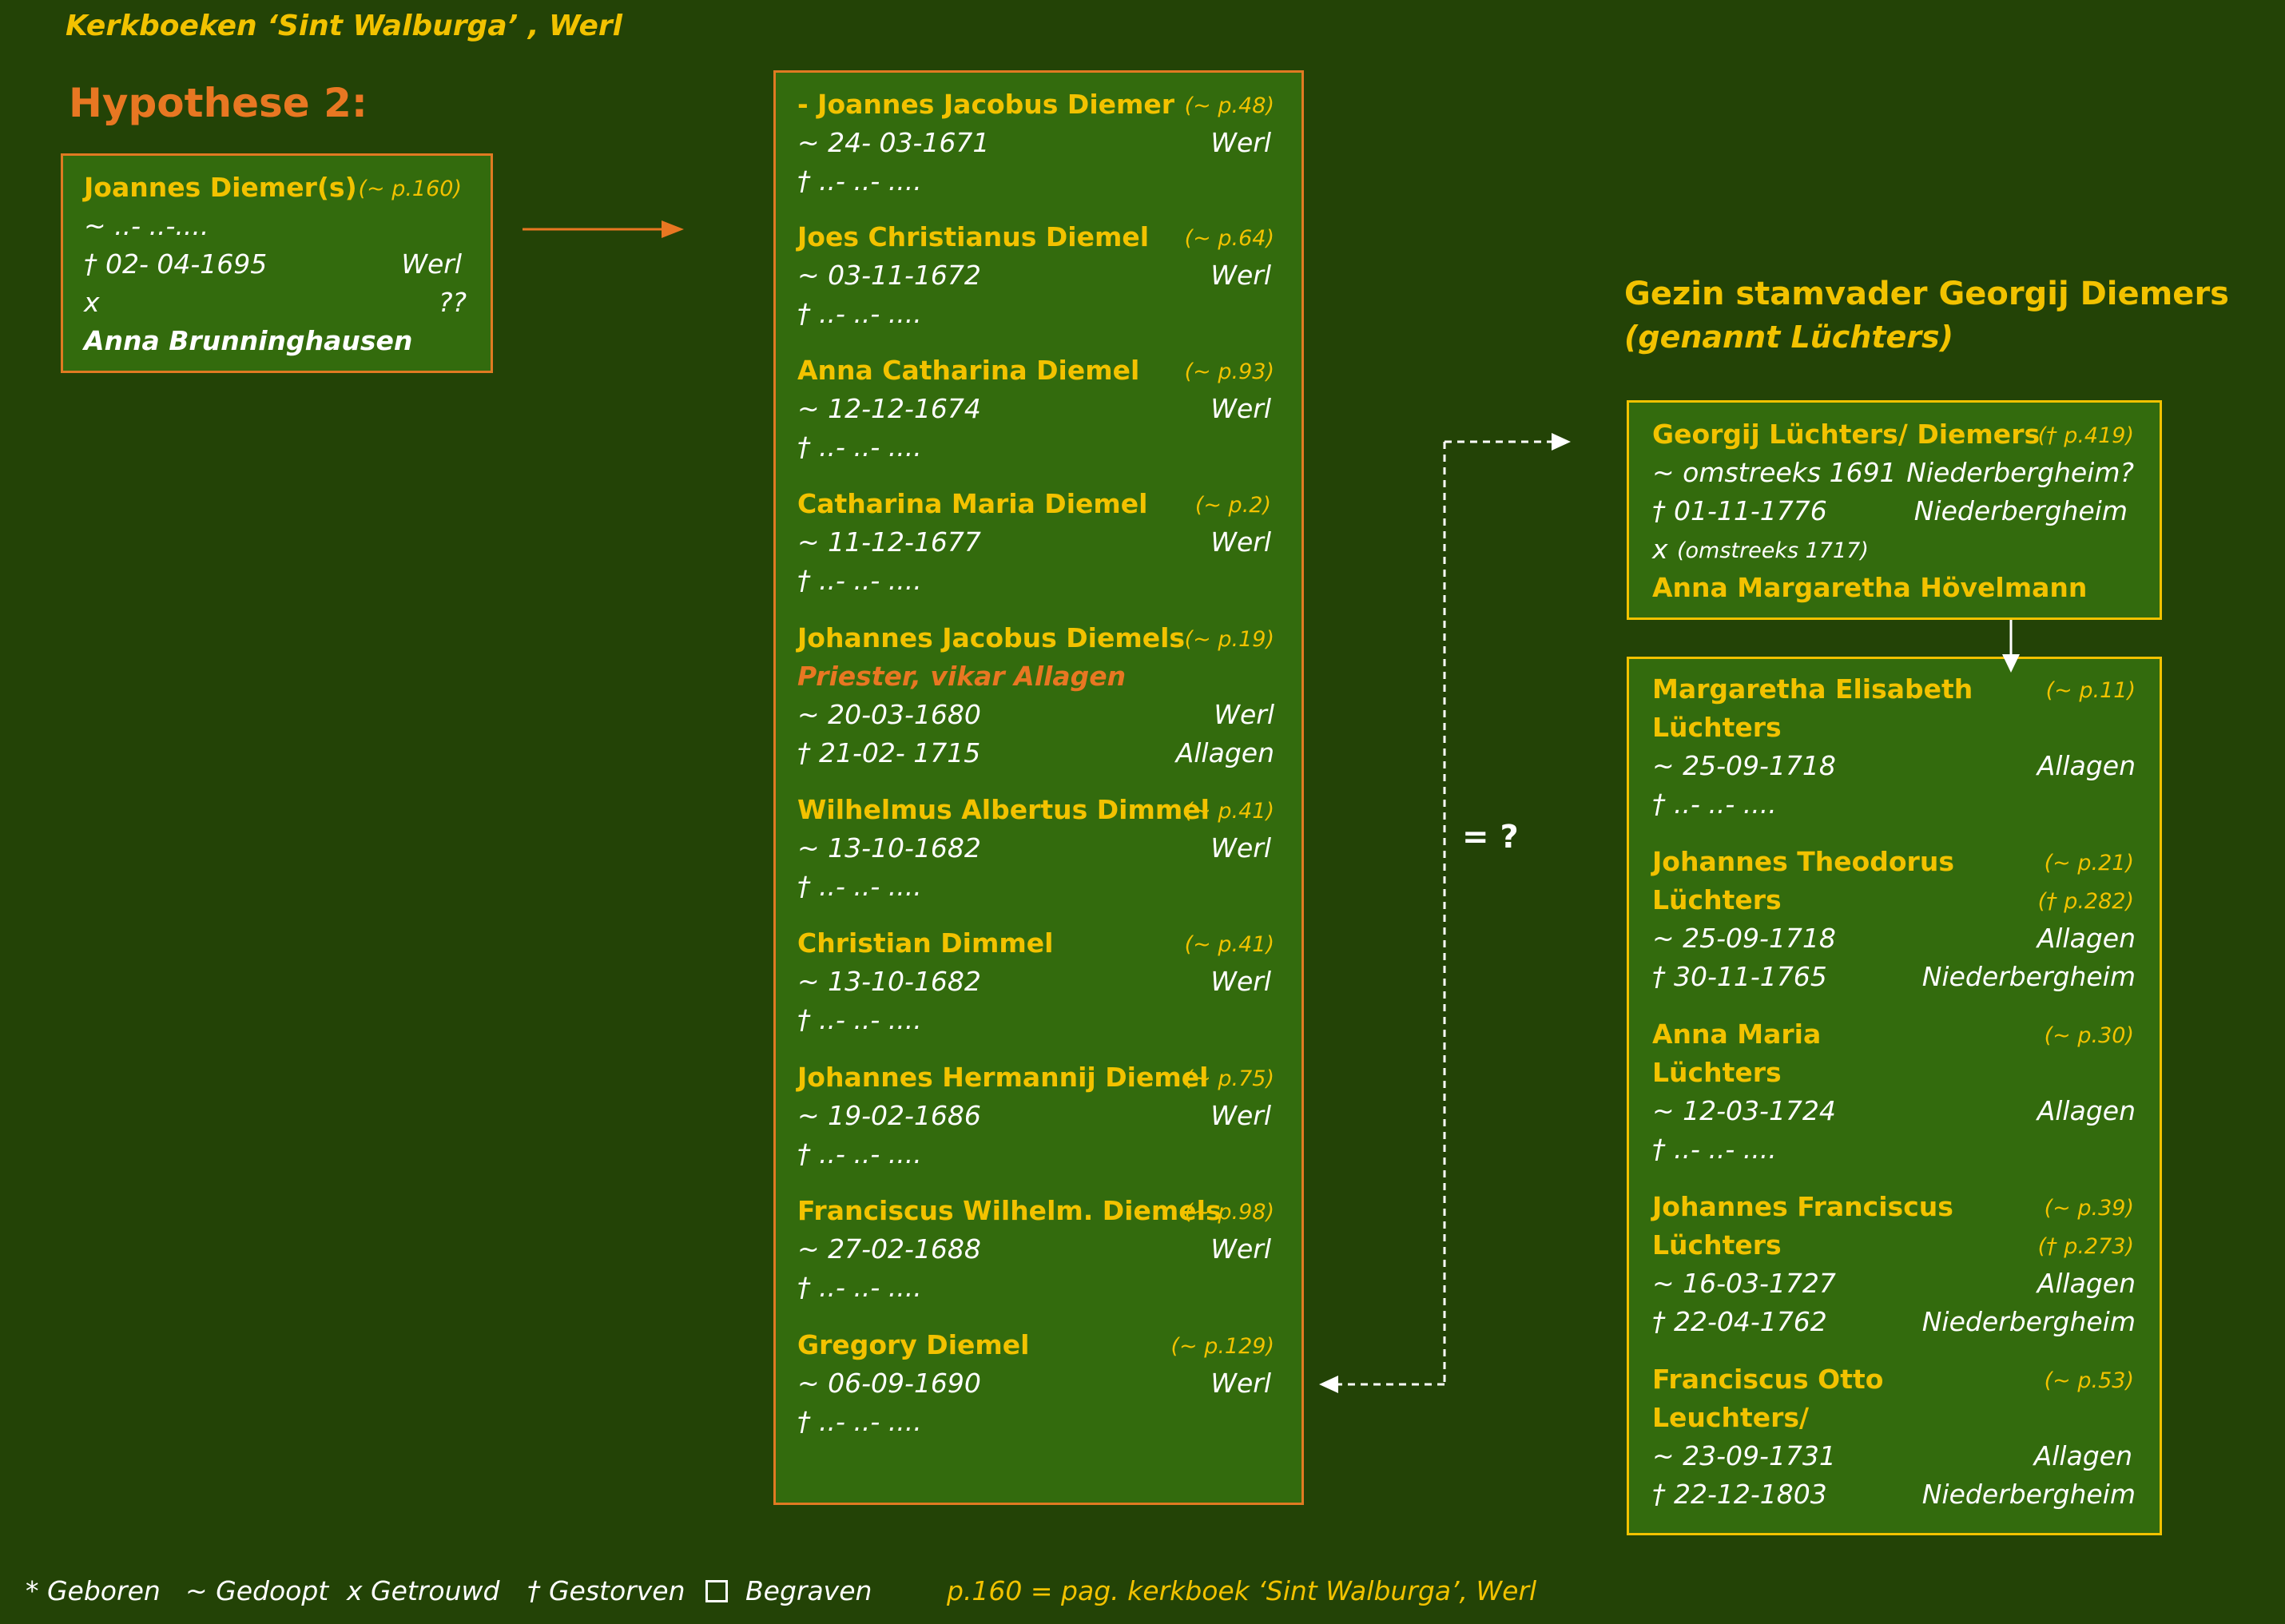  Describe the element at coordinates (1445, 913) in the screenshot. I see `identity-link-dashed` at that location.